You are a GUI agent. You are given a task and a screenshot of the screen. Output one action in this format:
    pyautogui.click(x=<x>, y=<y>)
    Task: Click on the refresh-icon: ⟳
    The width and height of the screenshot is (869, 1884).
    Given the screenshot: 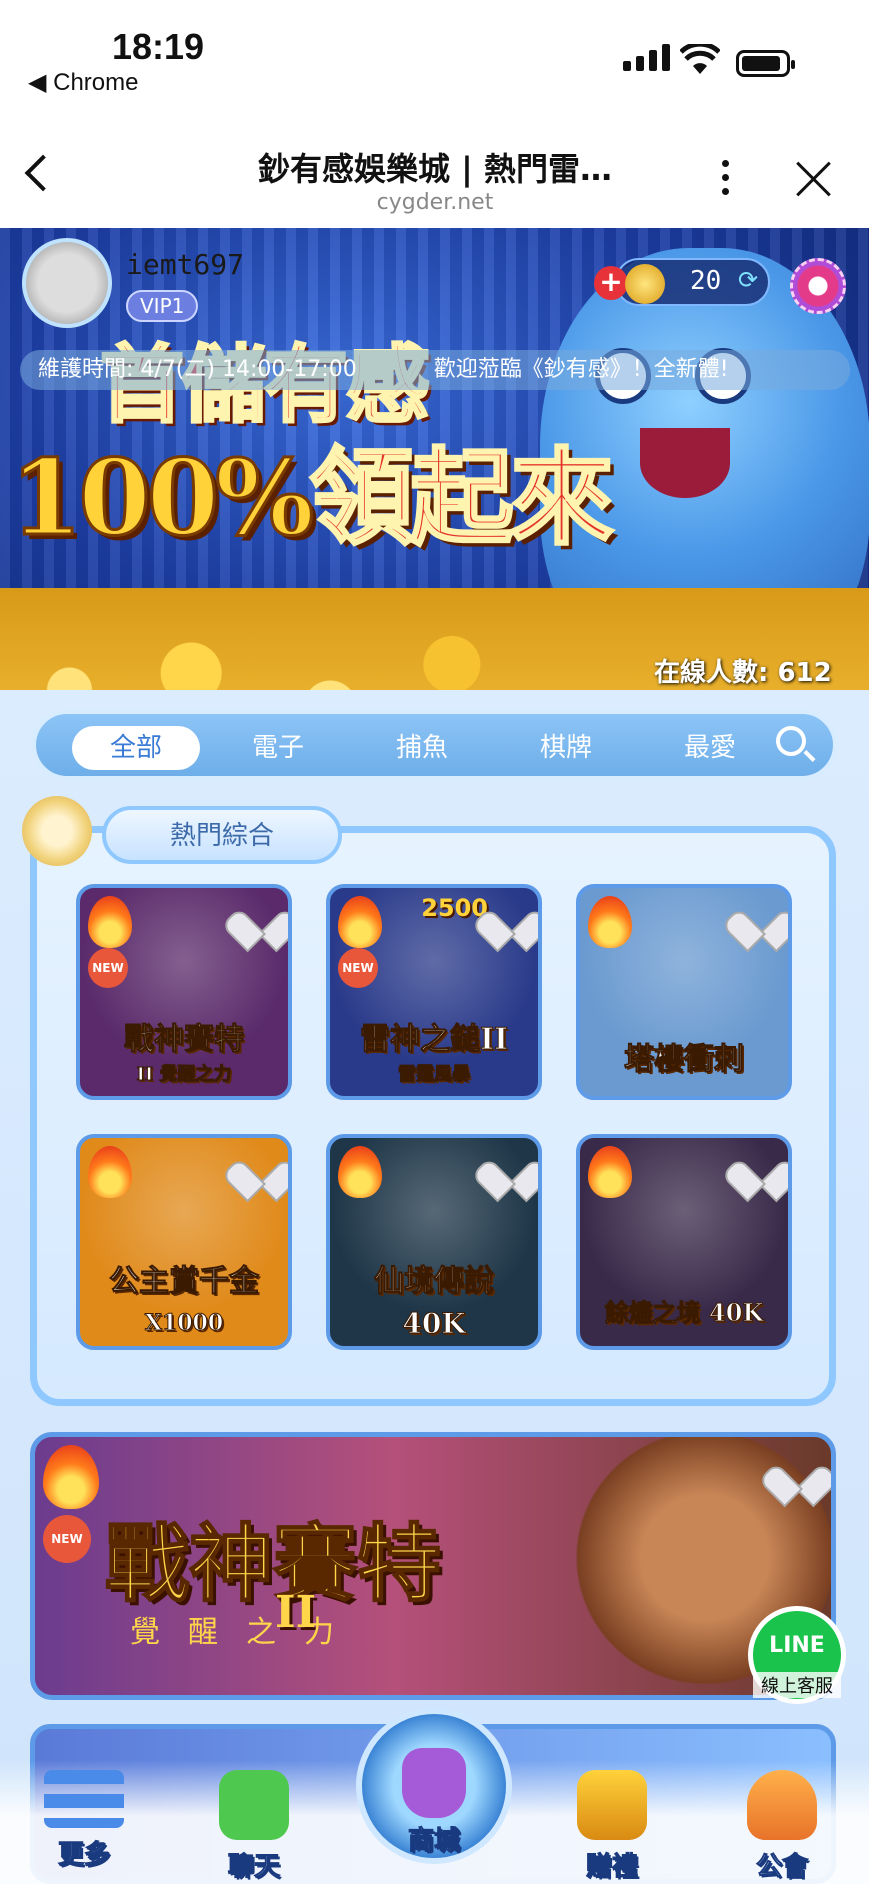 What is the action you would take?
    pyautogui.click(x=748, y=280)
    